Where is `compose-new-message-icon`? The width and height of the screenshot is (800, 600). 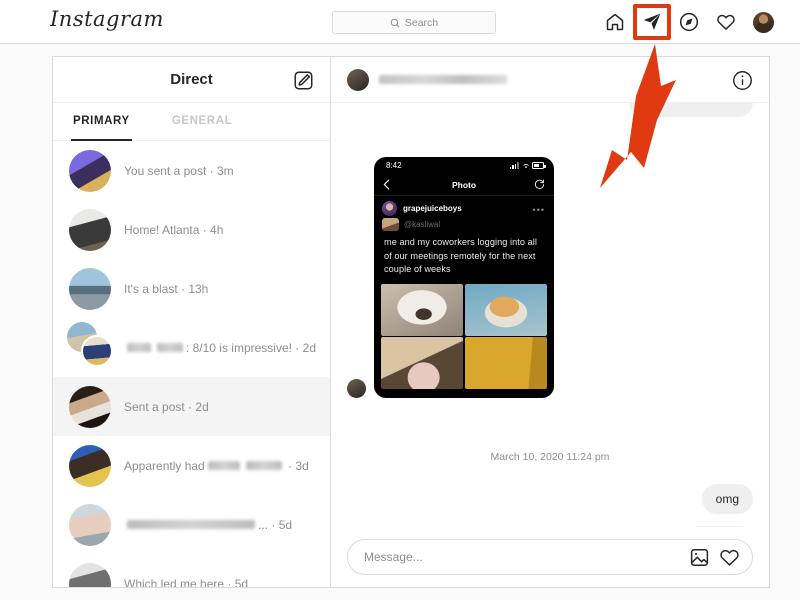 compose-new-message-icon is located at coordinates (303, 80).